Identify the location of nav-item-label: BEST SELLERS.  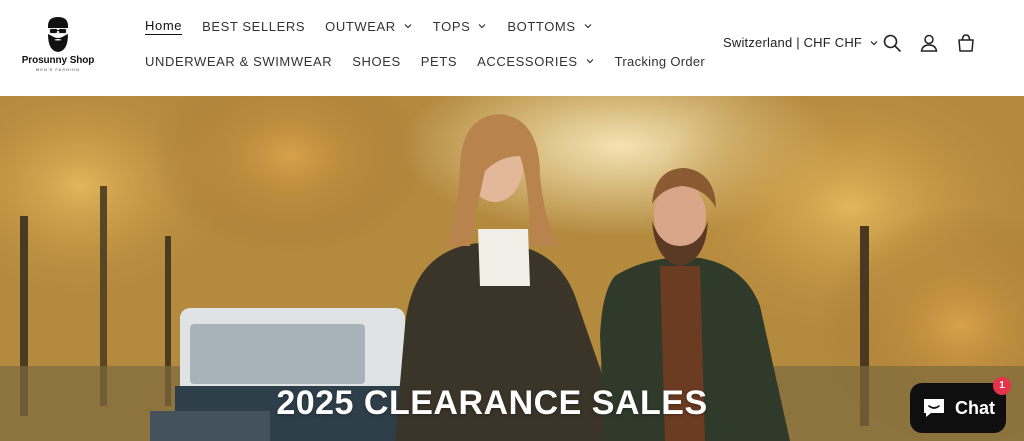
(254, 26).